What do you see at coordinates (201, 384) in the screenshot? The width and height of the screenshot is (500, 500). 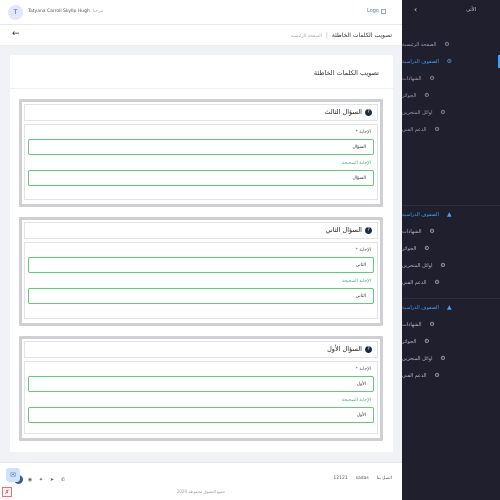 I see `answer-input: الأول` at bounding box center [201, 384].